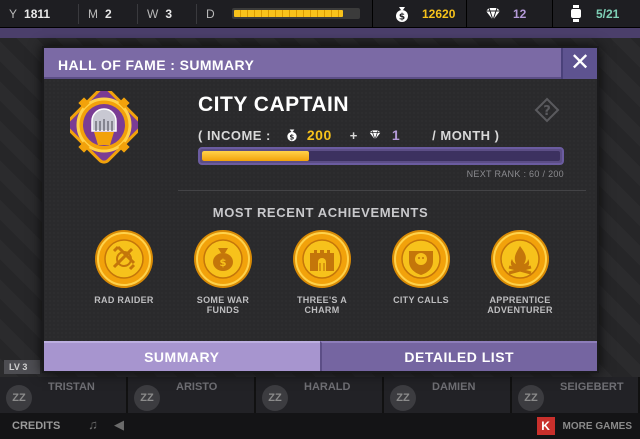 Image resolution: width=640 pixels, height=439 pixels. I want to click on achievement-item: $ SOME WAR FUNDS, so click(223, 279).